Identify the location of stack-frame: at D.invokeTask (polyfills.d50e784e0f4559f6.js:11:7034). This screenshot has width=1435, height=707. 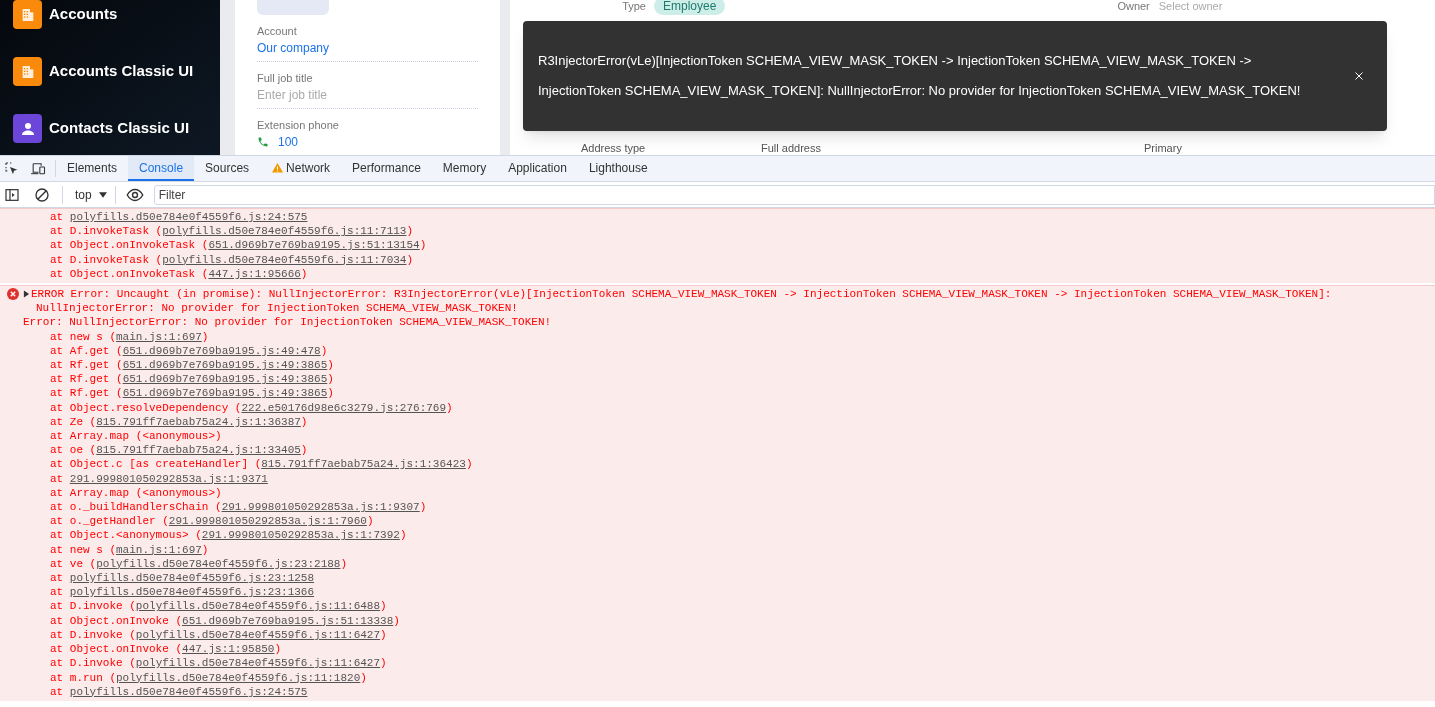
(717, 259).